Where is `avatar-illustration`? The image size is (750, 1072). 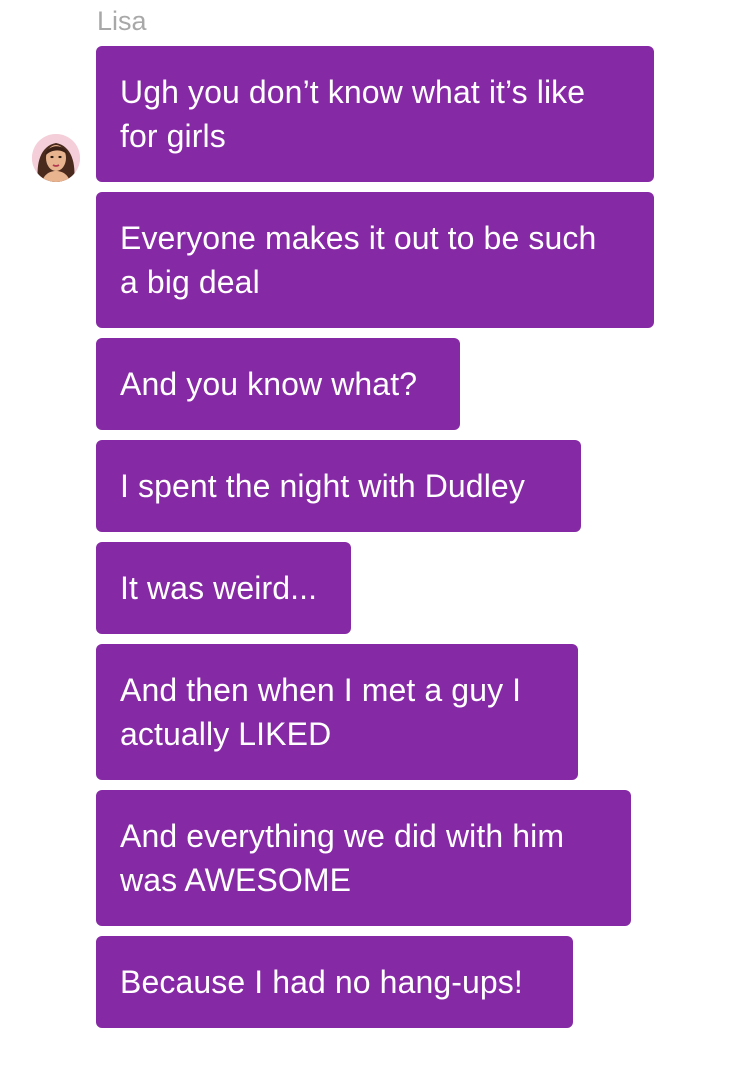
avatar-illustration is located at coordinates (56, 158).